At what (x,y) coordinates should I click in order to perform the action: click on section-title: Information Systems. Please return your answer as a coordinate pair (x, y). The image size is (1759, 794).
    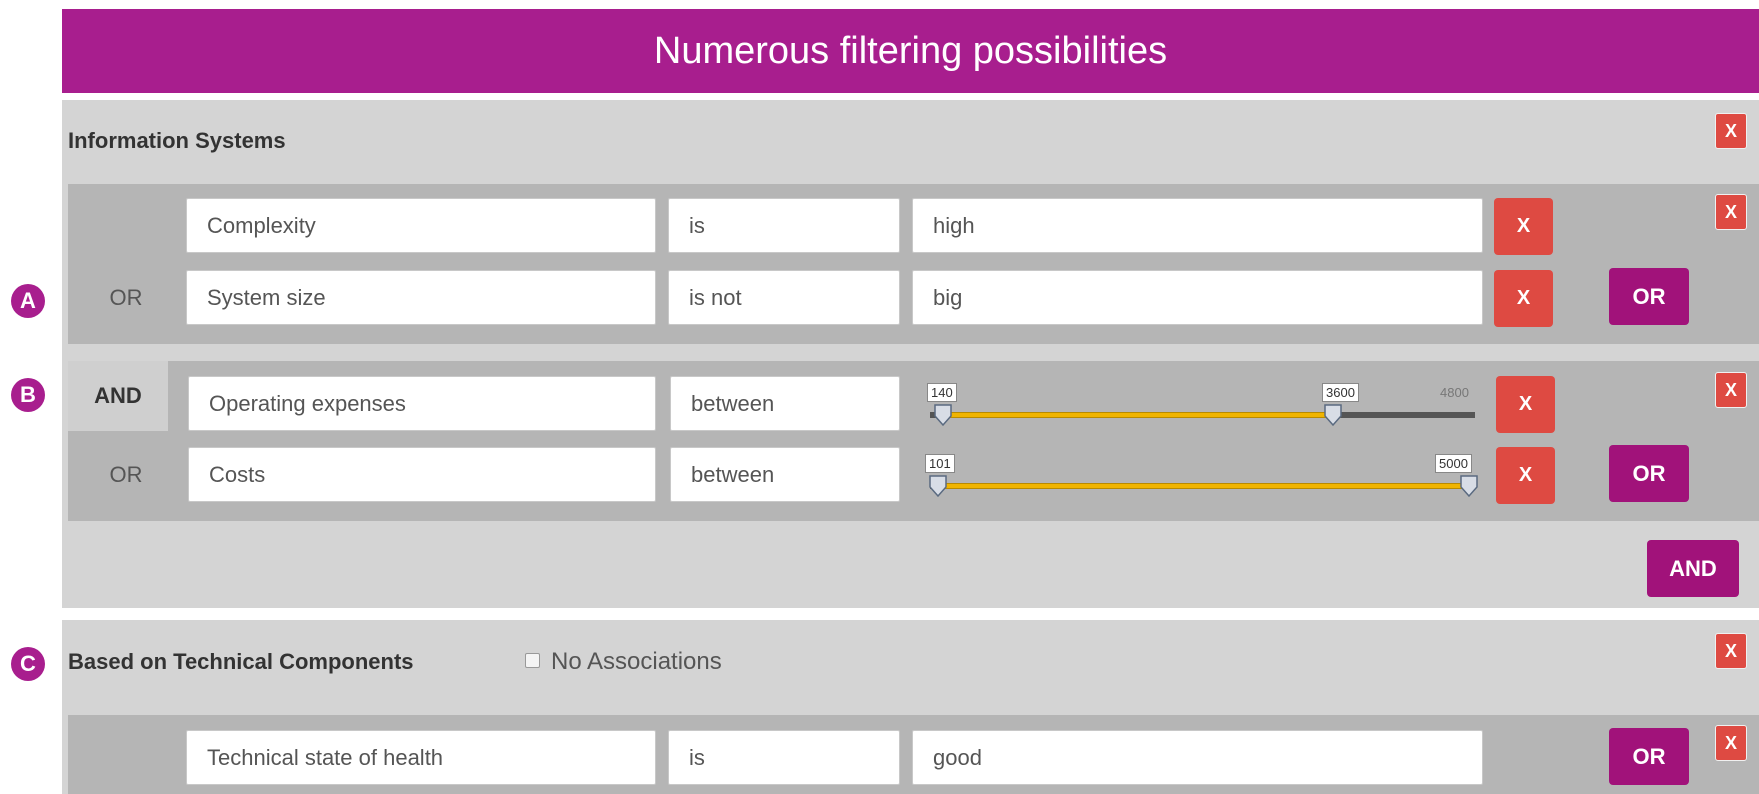
    Looking at the image, I should click on (177, 140).